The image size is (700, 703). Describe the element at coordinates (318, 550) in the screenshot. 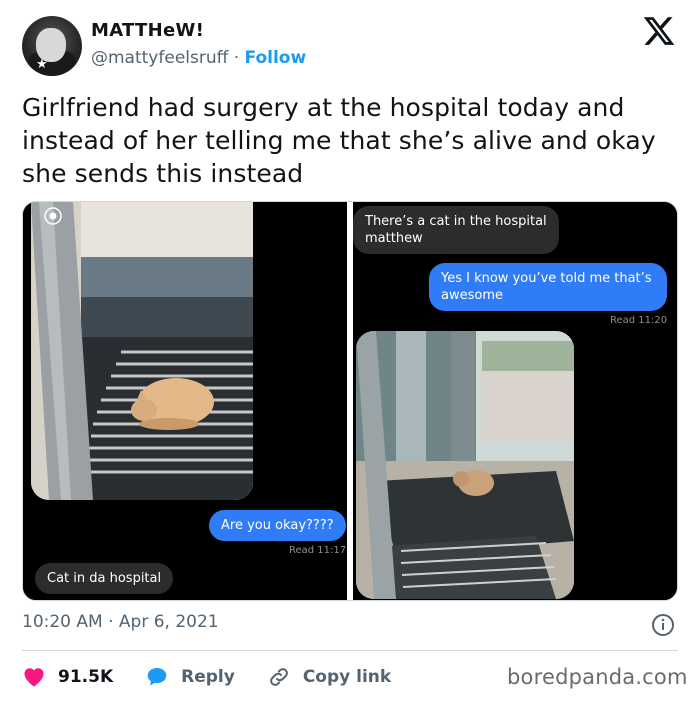

I see `read-receipt-left: Read 11:17` at that location.